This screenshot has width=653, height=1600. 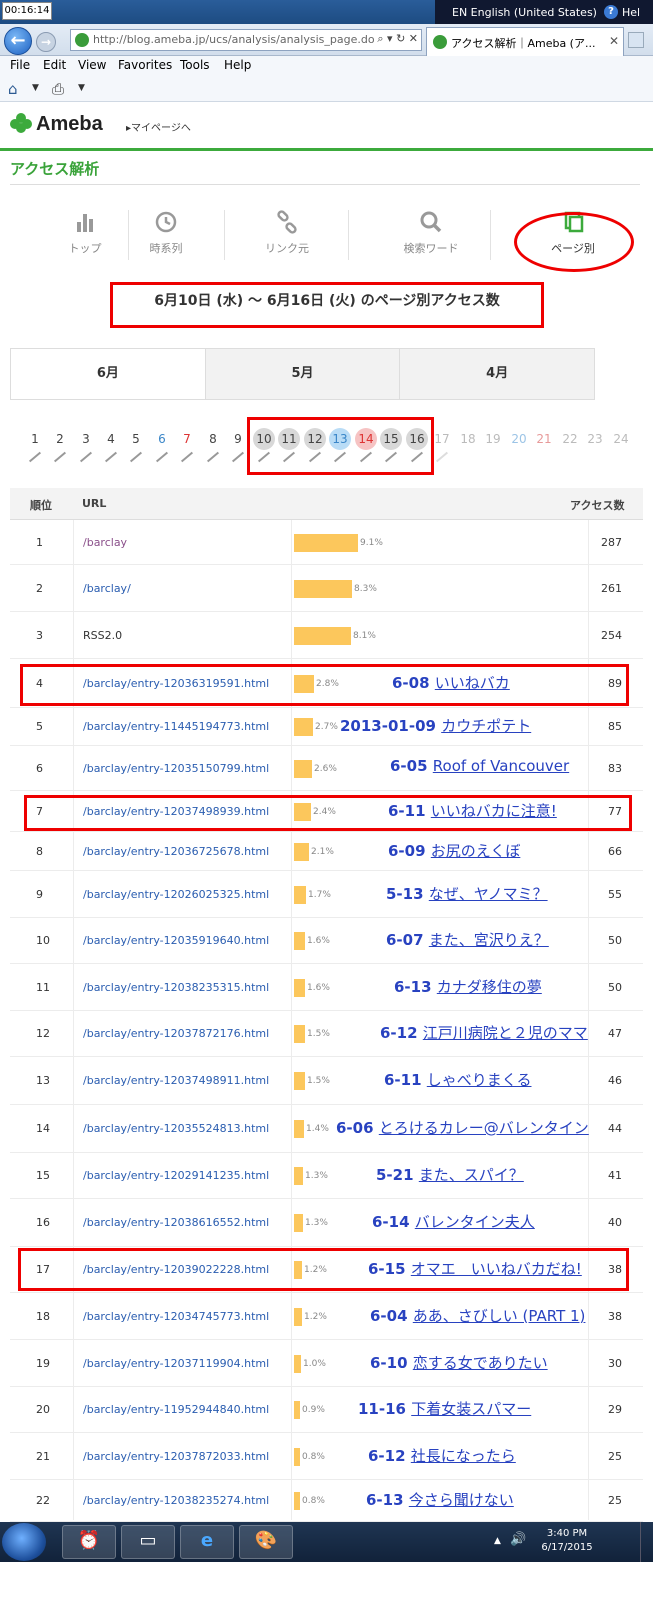 What do you see at coordinates (316, 1223) in the screenshot?
I see `row-percentage: 1.3%` at bounding box center [316, 1223].